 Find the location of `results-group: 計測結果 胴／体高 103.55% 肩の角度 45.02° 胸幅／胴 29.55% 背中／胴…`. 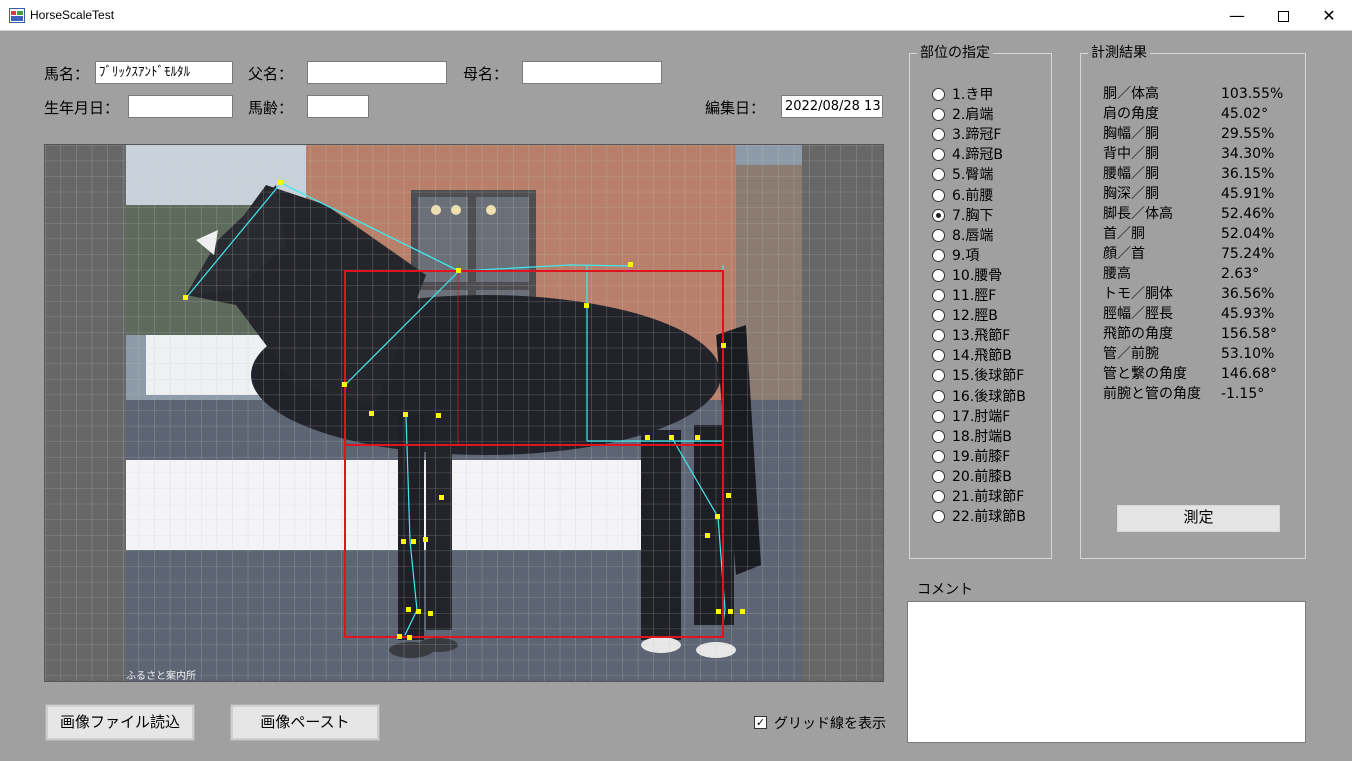

results-group: 計測結果 胴／体高 103.55% 肩の角度 45.02° 胸幅／胴 29.55% 背中／胴… is located at coordinates (1193, 302).